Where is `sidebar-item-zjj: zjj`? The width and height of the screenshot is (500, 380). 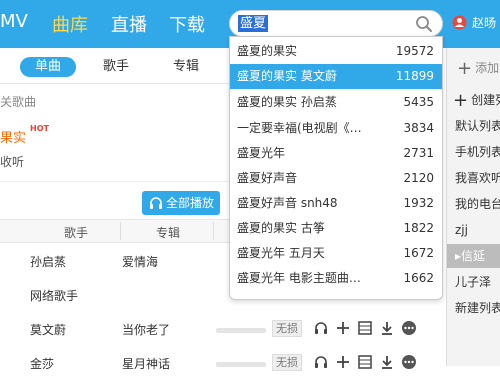 sidebar-item-zjj: zjj is located at coordinates (473, 230).